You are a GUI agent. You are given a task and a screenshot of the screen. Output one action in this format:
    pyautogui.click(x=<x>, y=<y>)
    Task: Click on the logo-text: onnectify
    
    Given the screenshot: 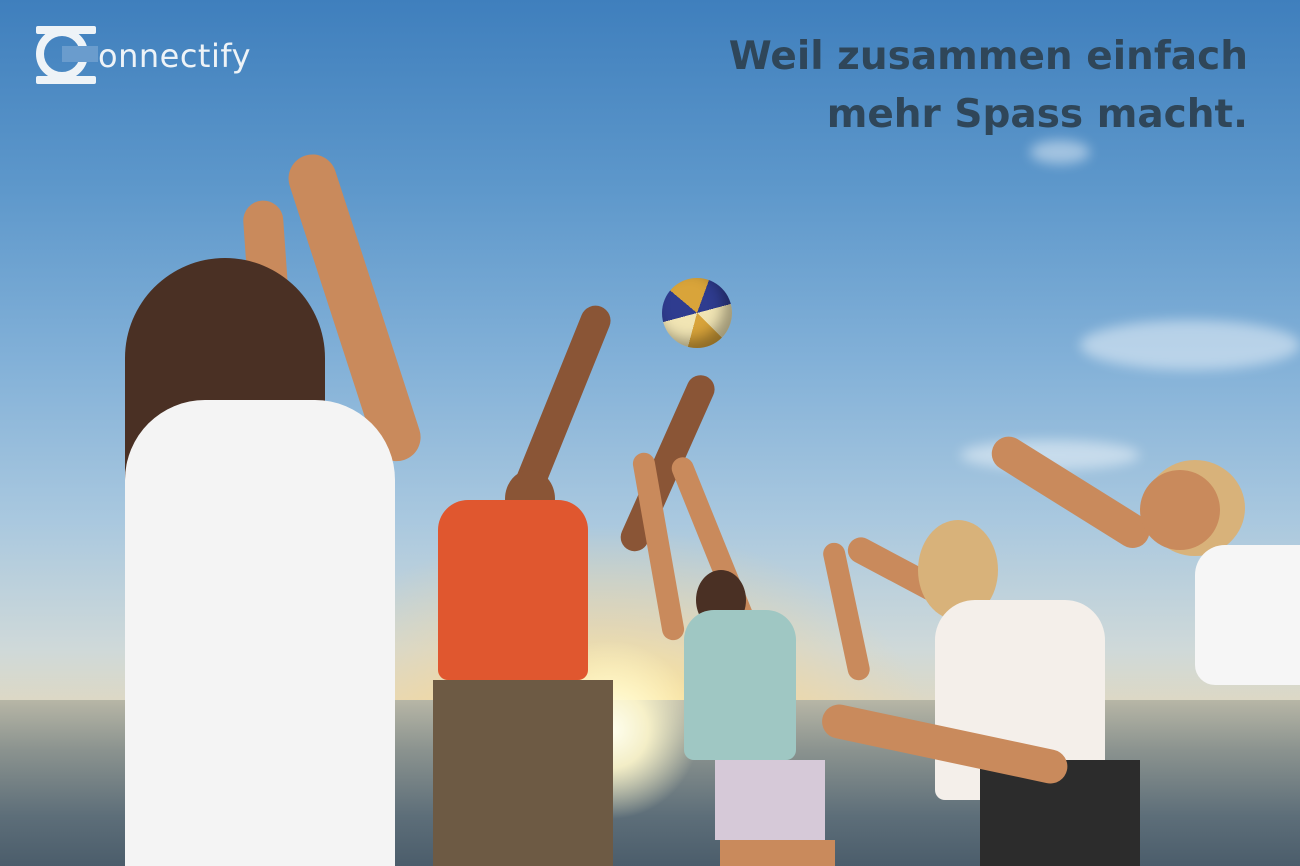 What is the action you would take?
    pyautogui.click(x=174, y=56)
    